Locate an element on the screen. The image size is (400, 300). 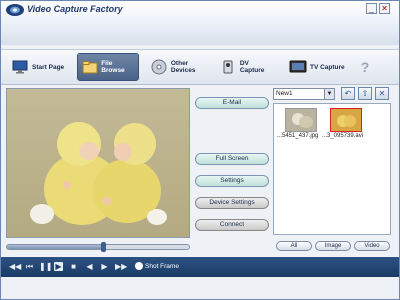
file-thumbnail is located at coordinates (301, 120).